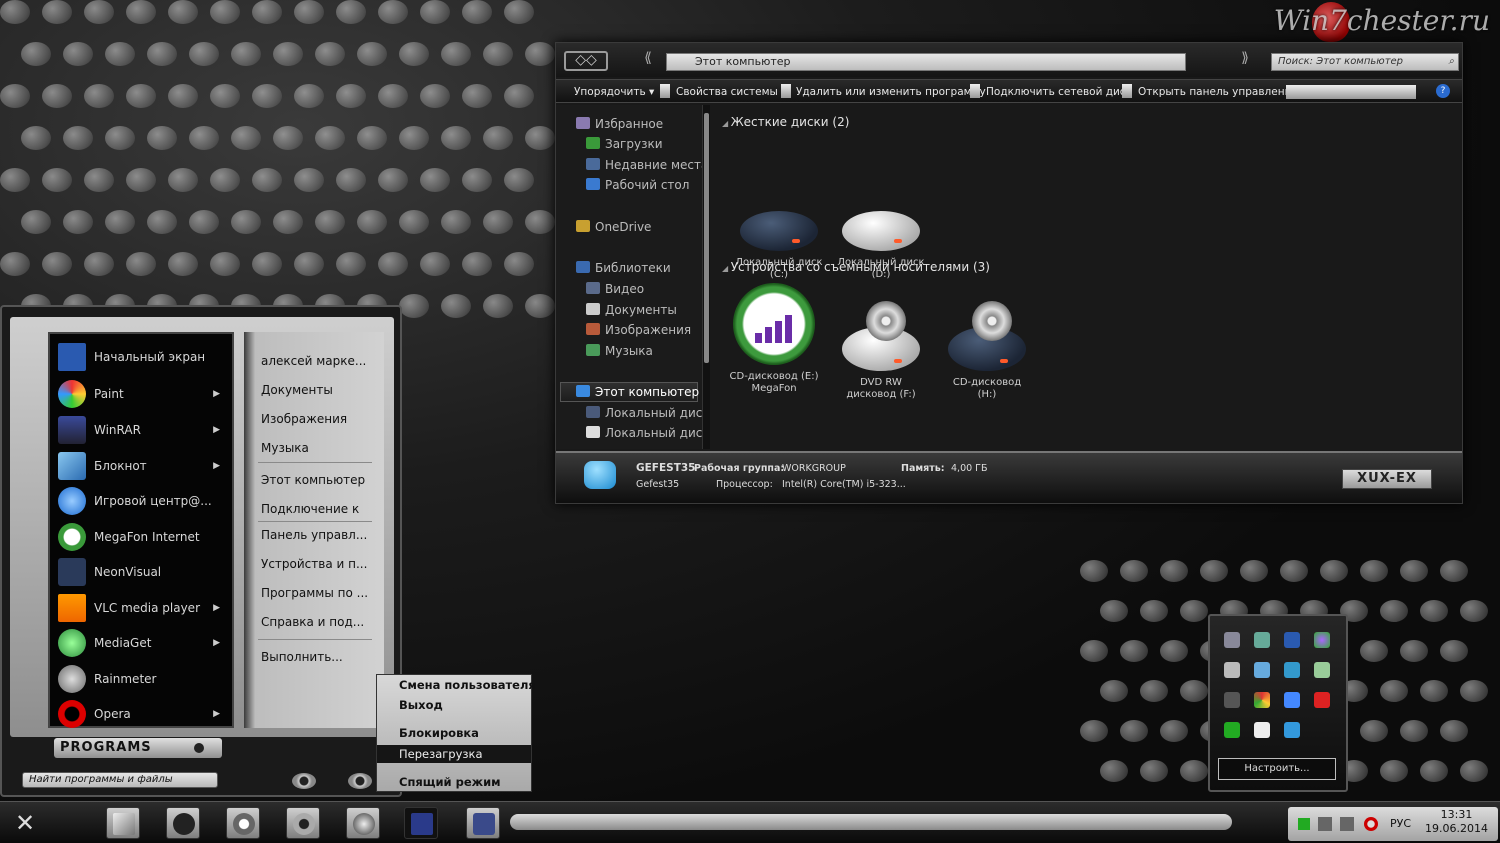 This screenshot has height=843, width=1500. I want to click on chrome-button, so click(303, 823).